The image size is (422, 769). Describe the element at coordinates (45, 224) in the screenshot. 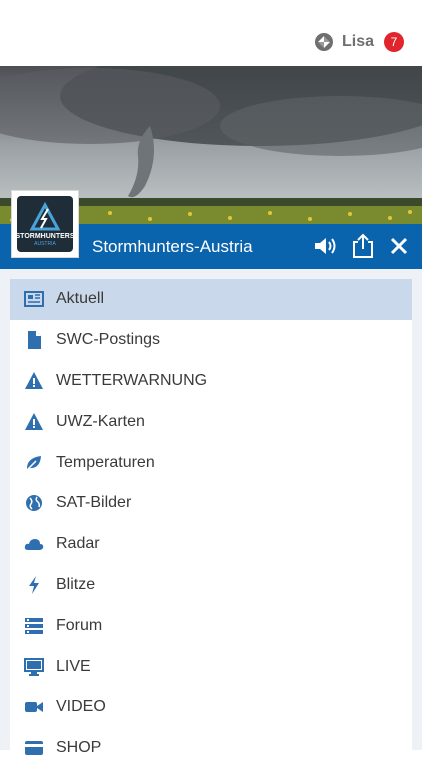

I see `channel-logo: STORMHUNTERS AUSTRIA` at that location.